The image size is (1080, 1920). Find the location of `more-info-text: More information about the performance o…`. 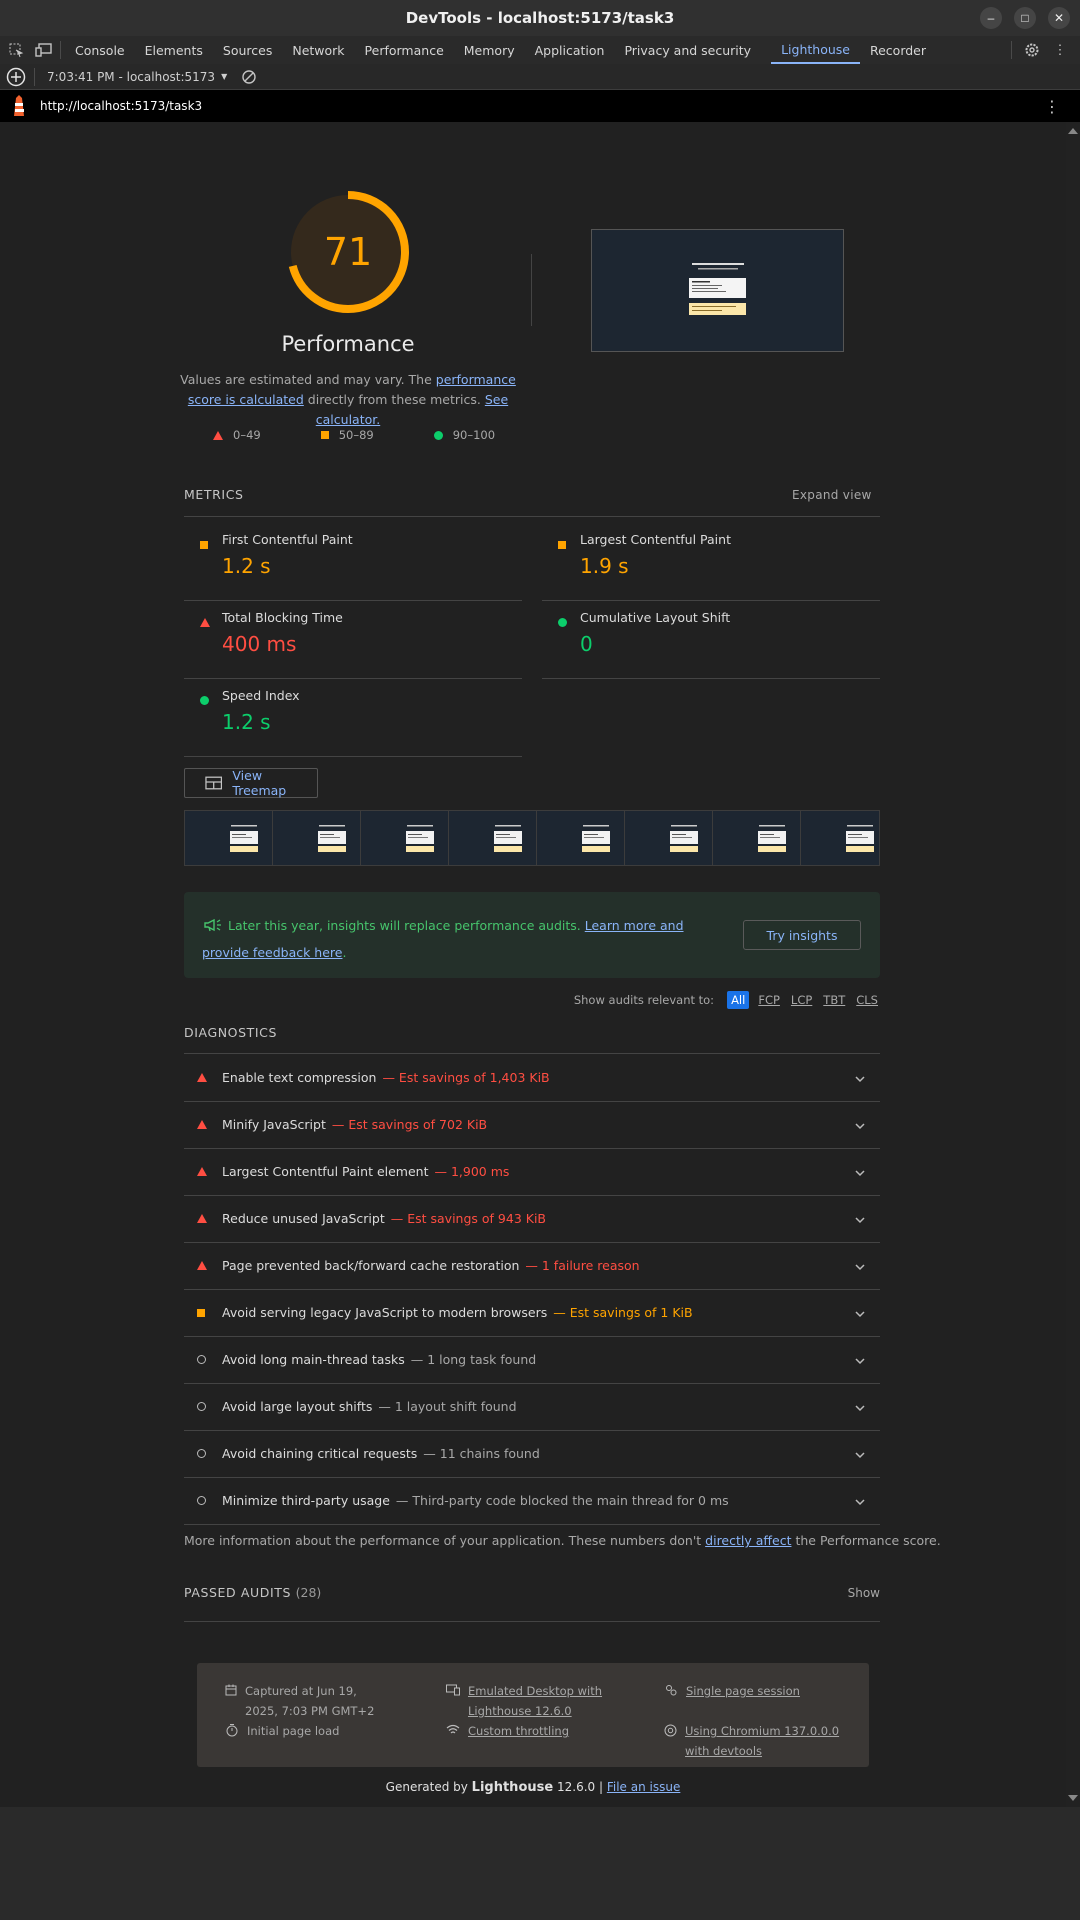

more-info-text: More information about the performance o… is located at coordinates (562, 1540).